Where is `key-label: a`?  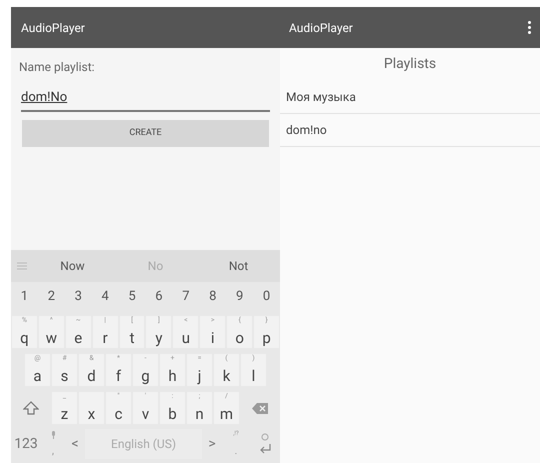 key-label: a is located at coordinates (37, 376).